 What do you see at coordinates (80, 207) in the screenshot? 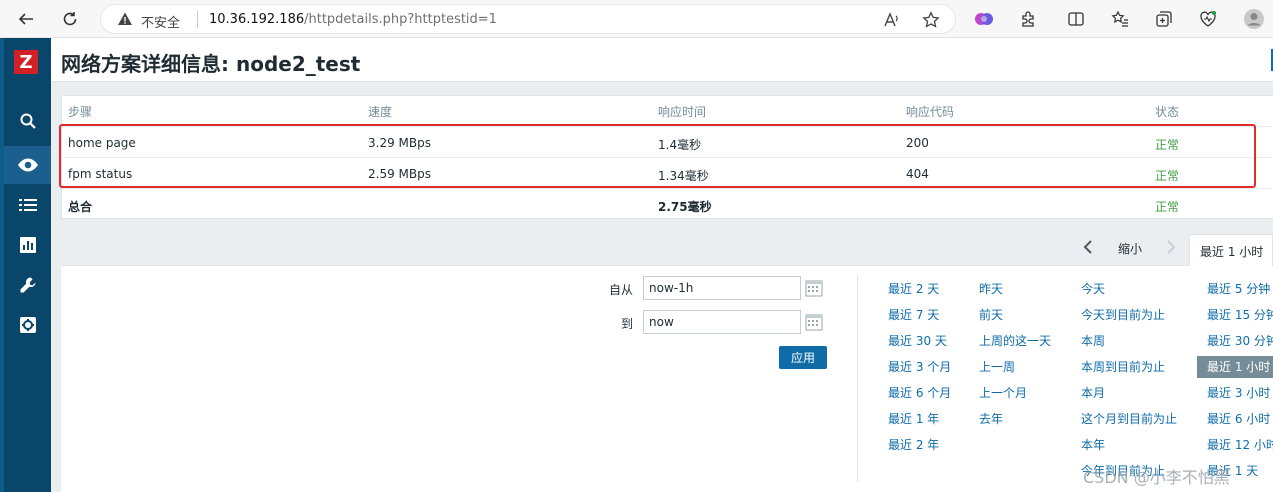
I see `total-label: 总合` at bounding box center [80, 207].